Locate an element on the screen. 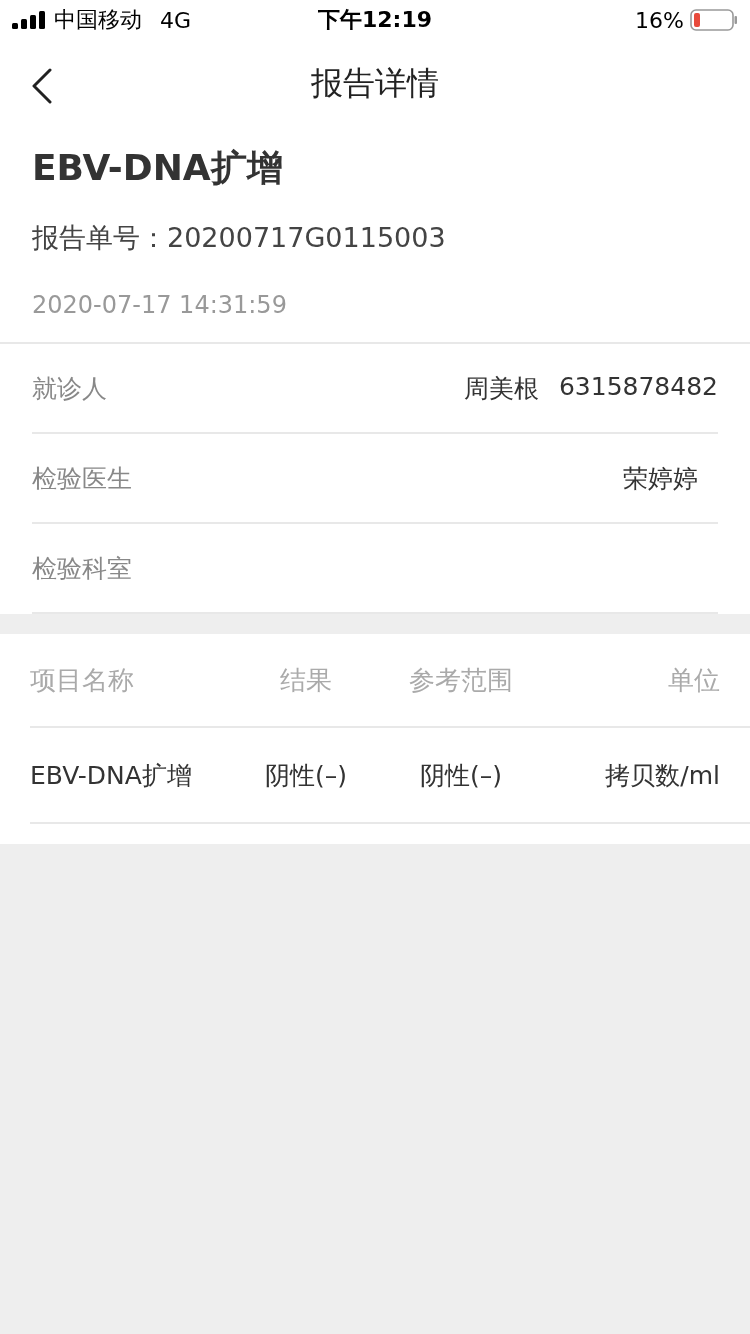 This screenshot has height=1334, width=750. field-value: 周美根 is located at coordinates (501, 388).